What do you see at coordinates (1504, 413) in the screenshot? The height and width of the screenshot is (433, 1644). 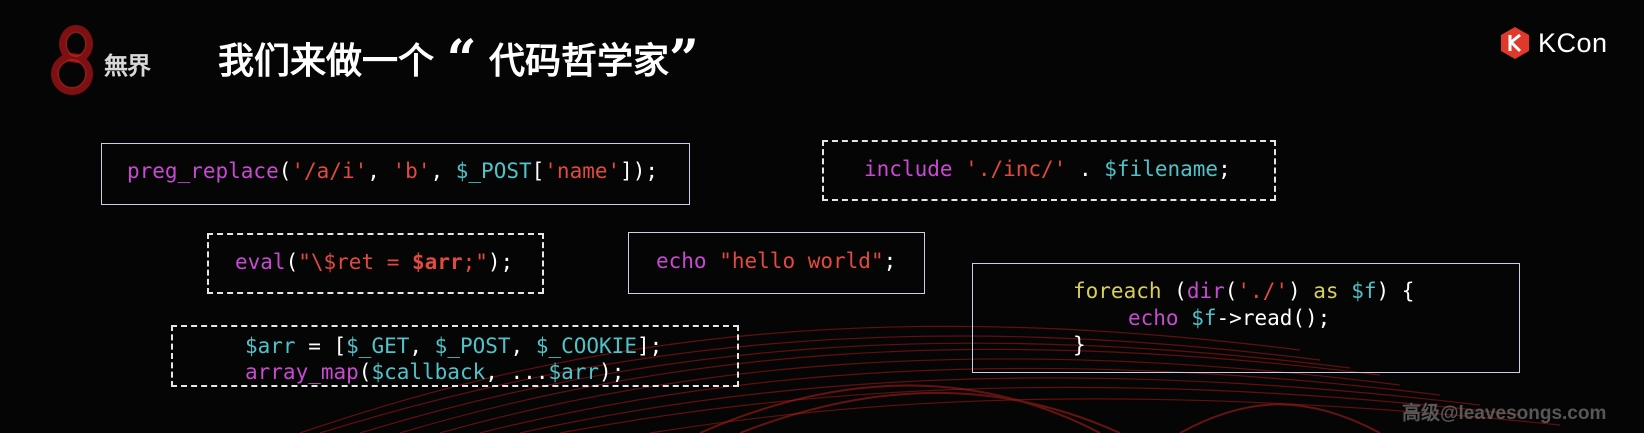 I see `watermark: 高级@leavesongs.com` at bounding box center [1504, 413].